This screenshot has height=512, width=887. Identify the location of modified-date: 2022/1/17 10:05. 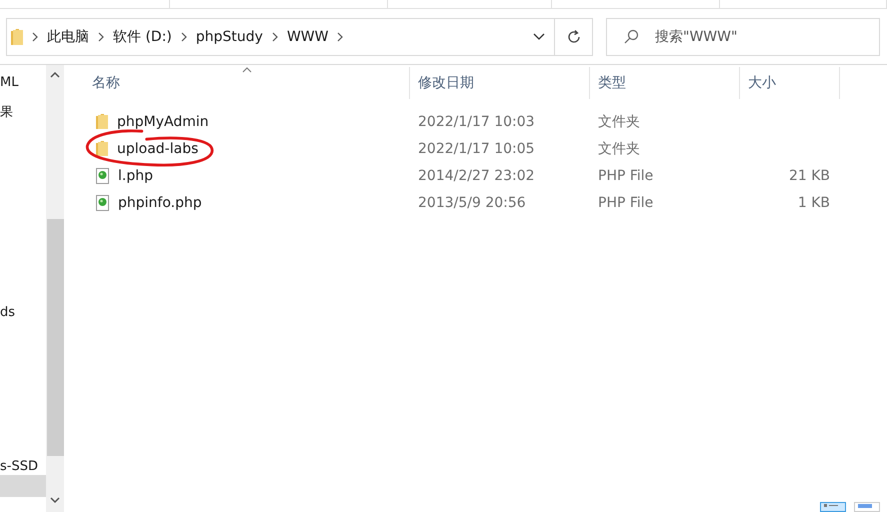
(476, 148).